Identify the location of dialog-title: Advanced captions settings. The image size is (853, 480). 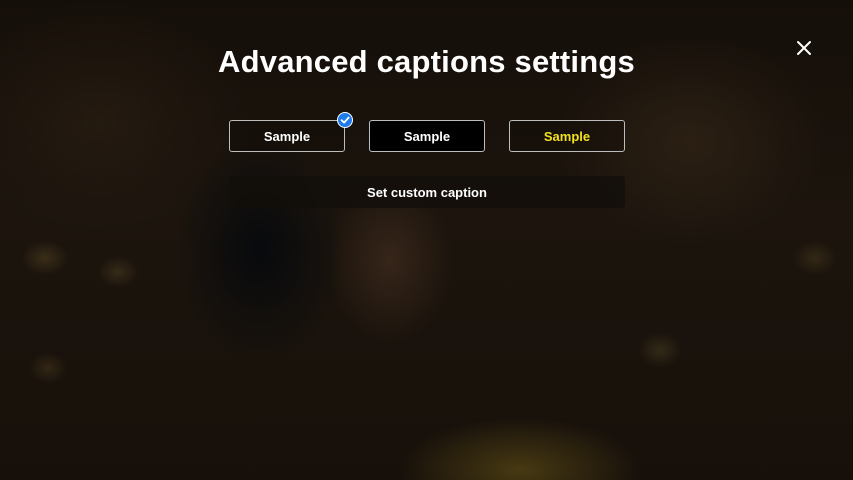
(426, 61).